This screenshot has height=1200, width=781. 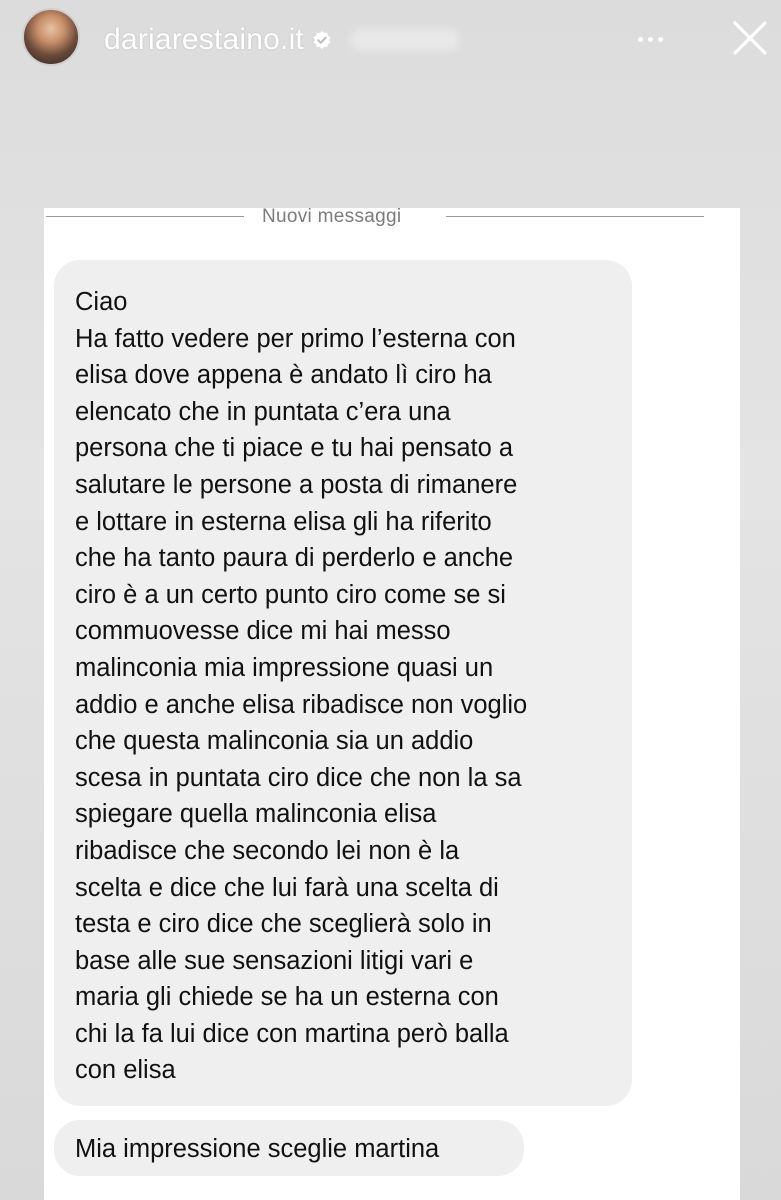 I want to click on blurred-timestamp, so click(x=404, y=40).